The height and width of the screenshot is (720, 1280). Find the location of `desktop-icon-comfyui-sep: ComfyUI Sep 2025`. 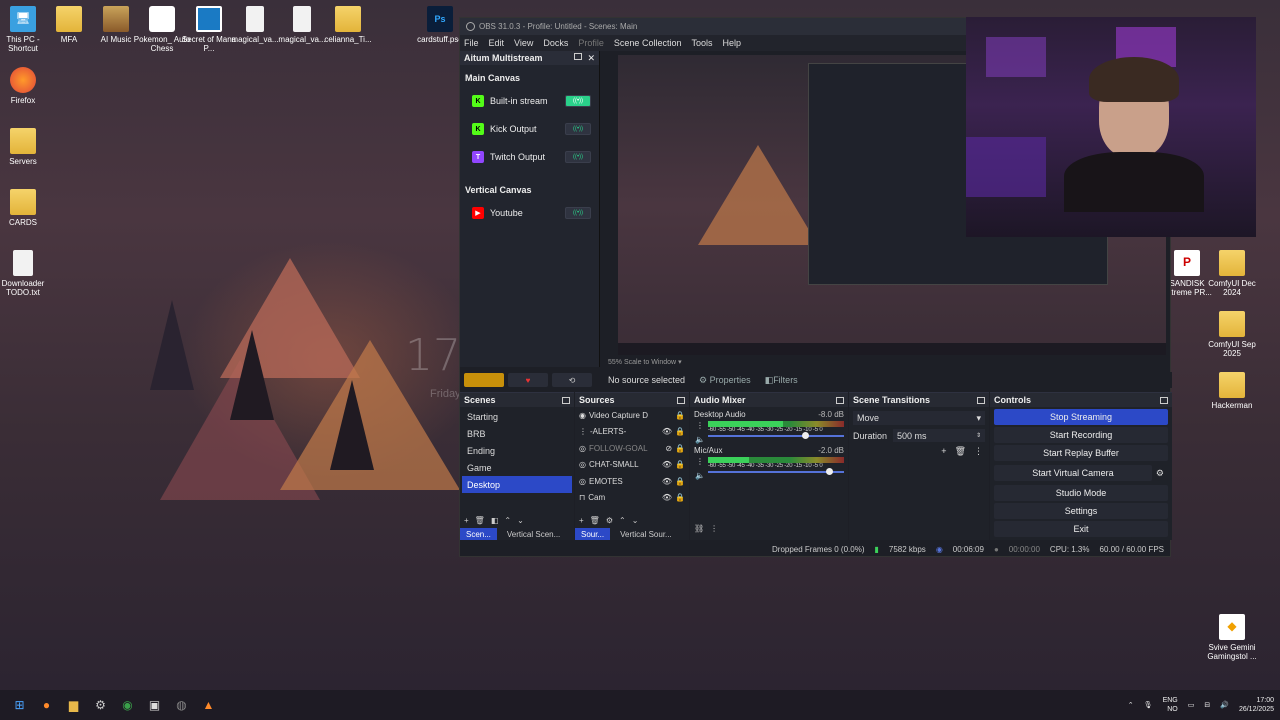

desktop-icon-comfyui-sep: ComfyUI Sep 2025 is located at coordinates (1232, 334).